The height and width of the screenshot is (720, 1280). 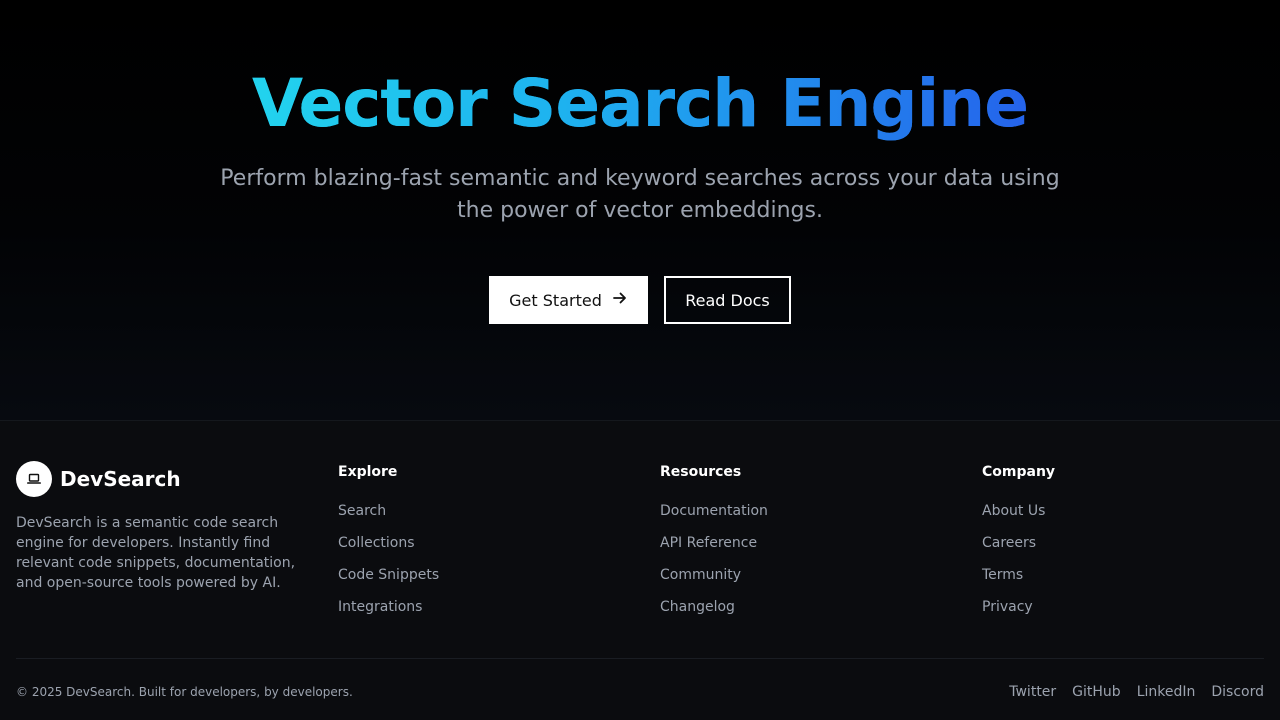 What do you see at coordinates (1136, 692) in the screenshot?
I see `social-links: Twitter GitHub LinkedIn Discord` at bounding box center [1136, 692].